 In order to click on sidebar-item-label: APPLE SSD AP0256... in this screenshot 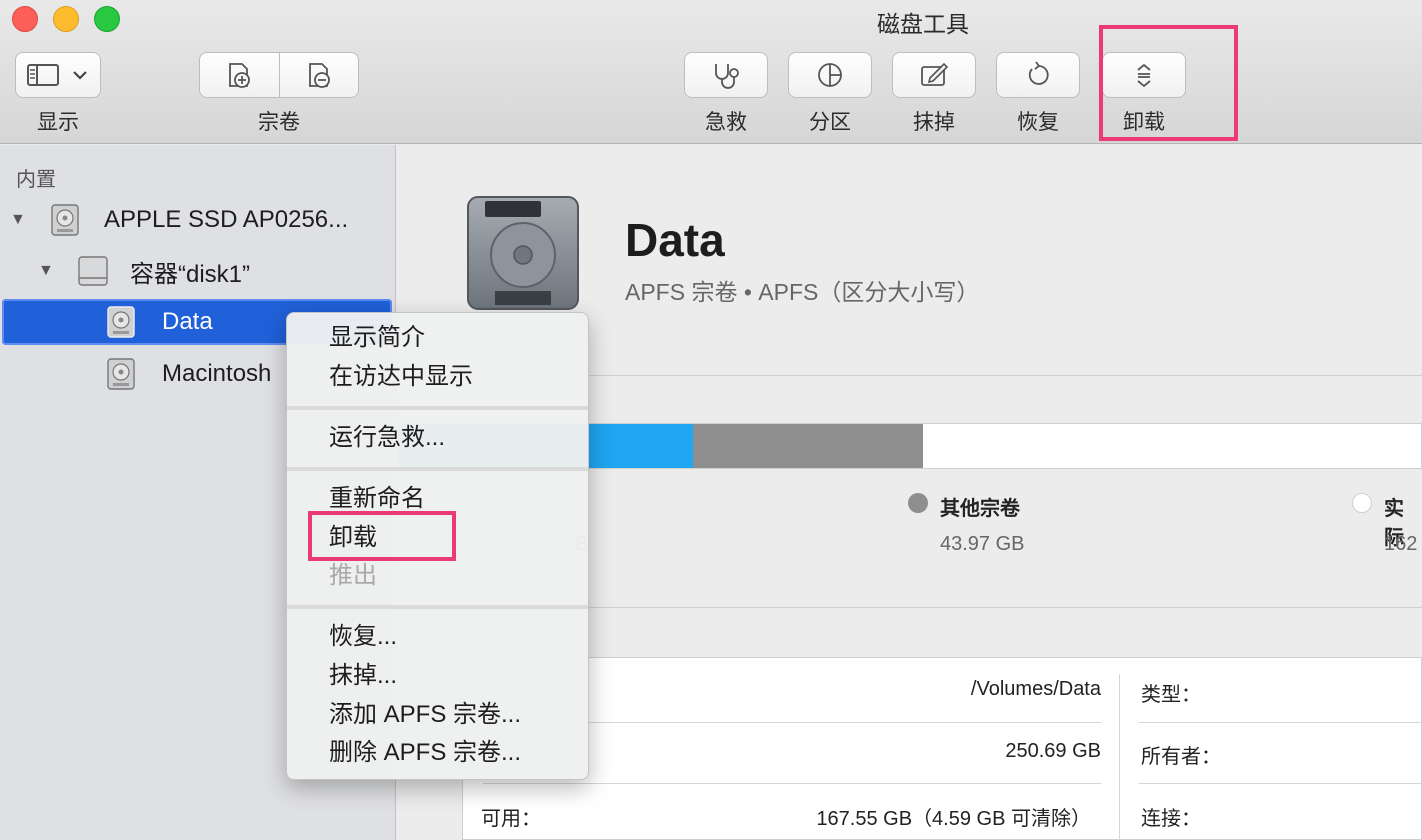, I will do `click(226, 219)`.